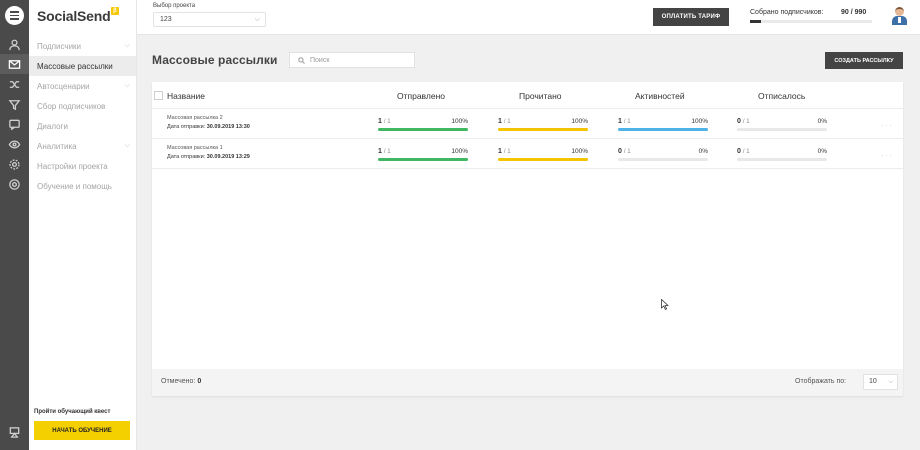  I want to click on pay-tariff-button: ОПЛАТИТЬ ТАРИФ, so click(691, 17).